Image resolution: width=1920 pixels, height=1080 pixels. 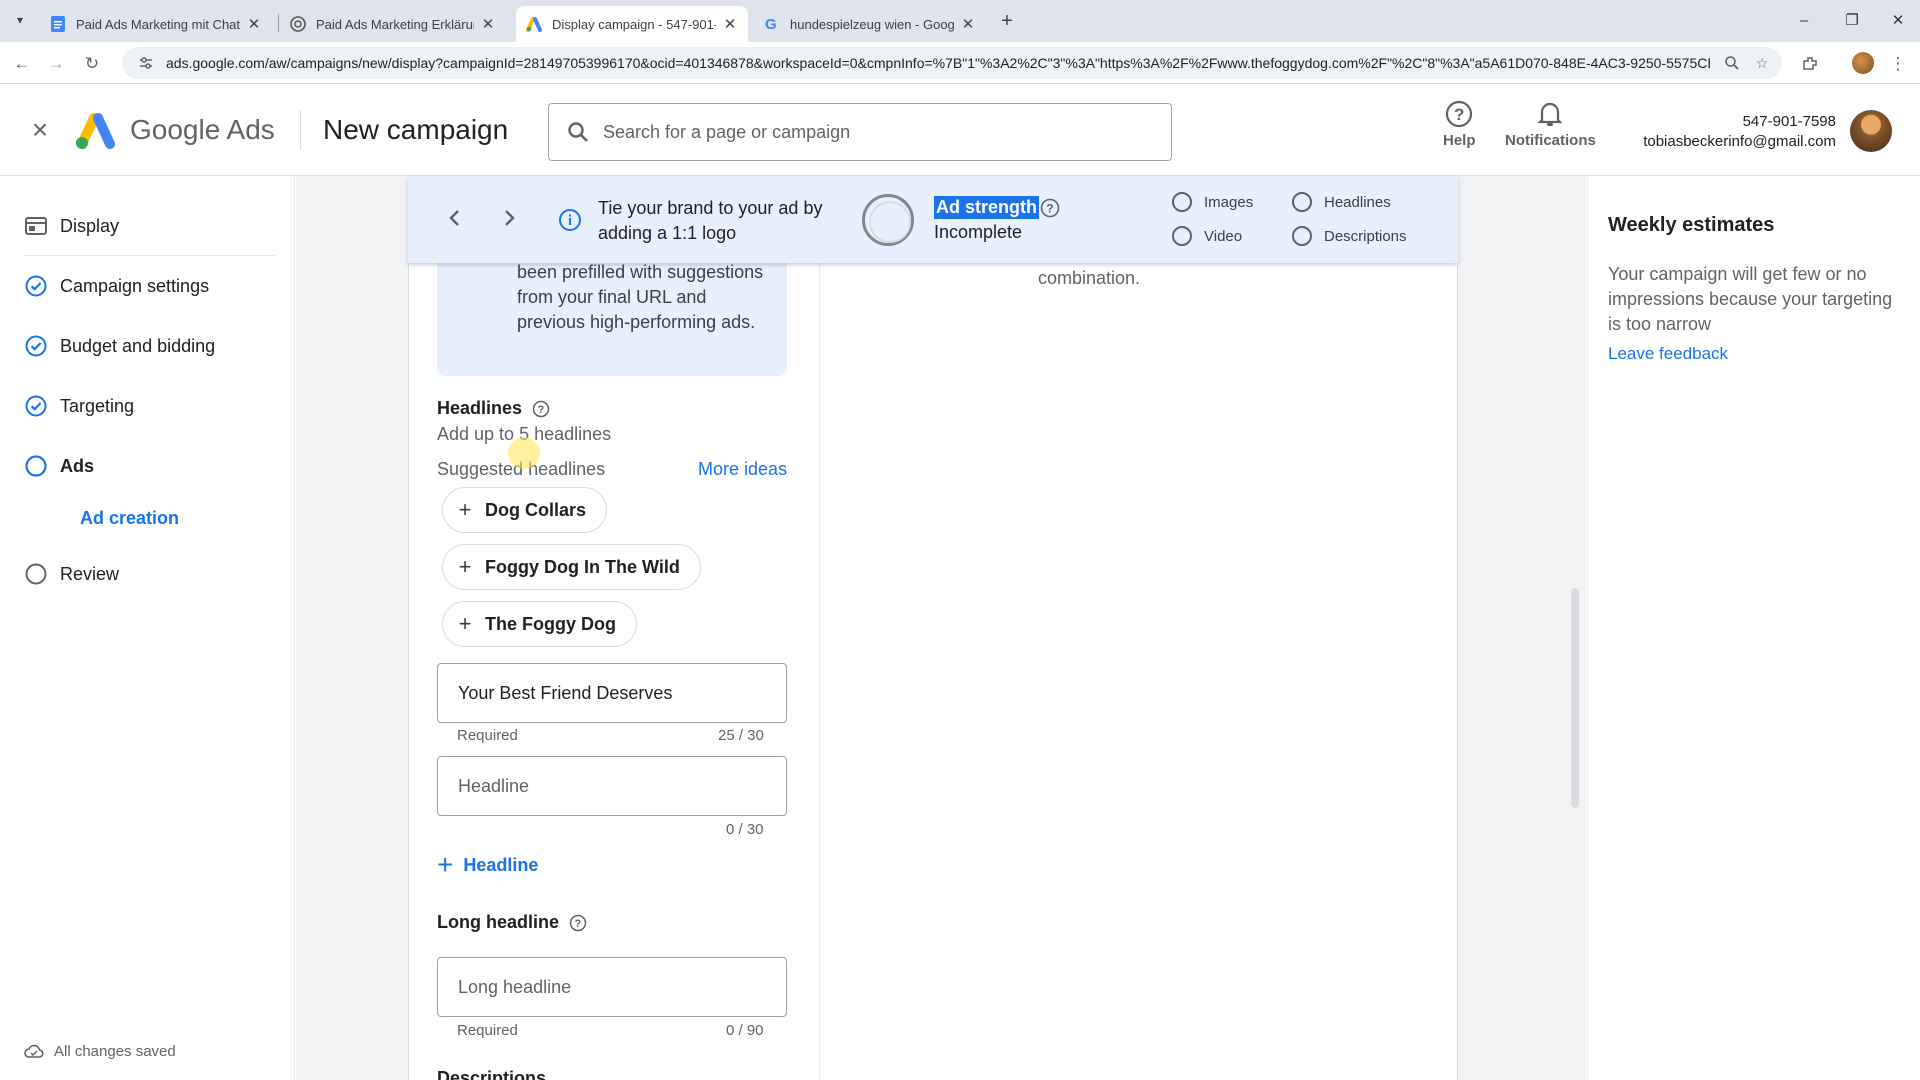 I want to click on more-ideas-link: More ideas, so click(x=742, y=469).